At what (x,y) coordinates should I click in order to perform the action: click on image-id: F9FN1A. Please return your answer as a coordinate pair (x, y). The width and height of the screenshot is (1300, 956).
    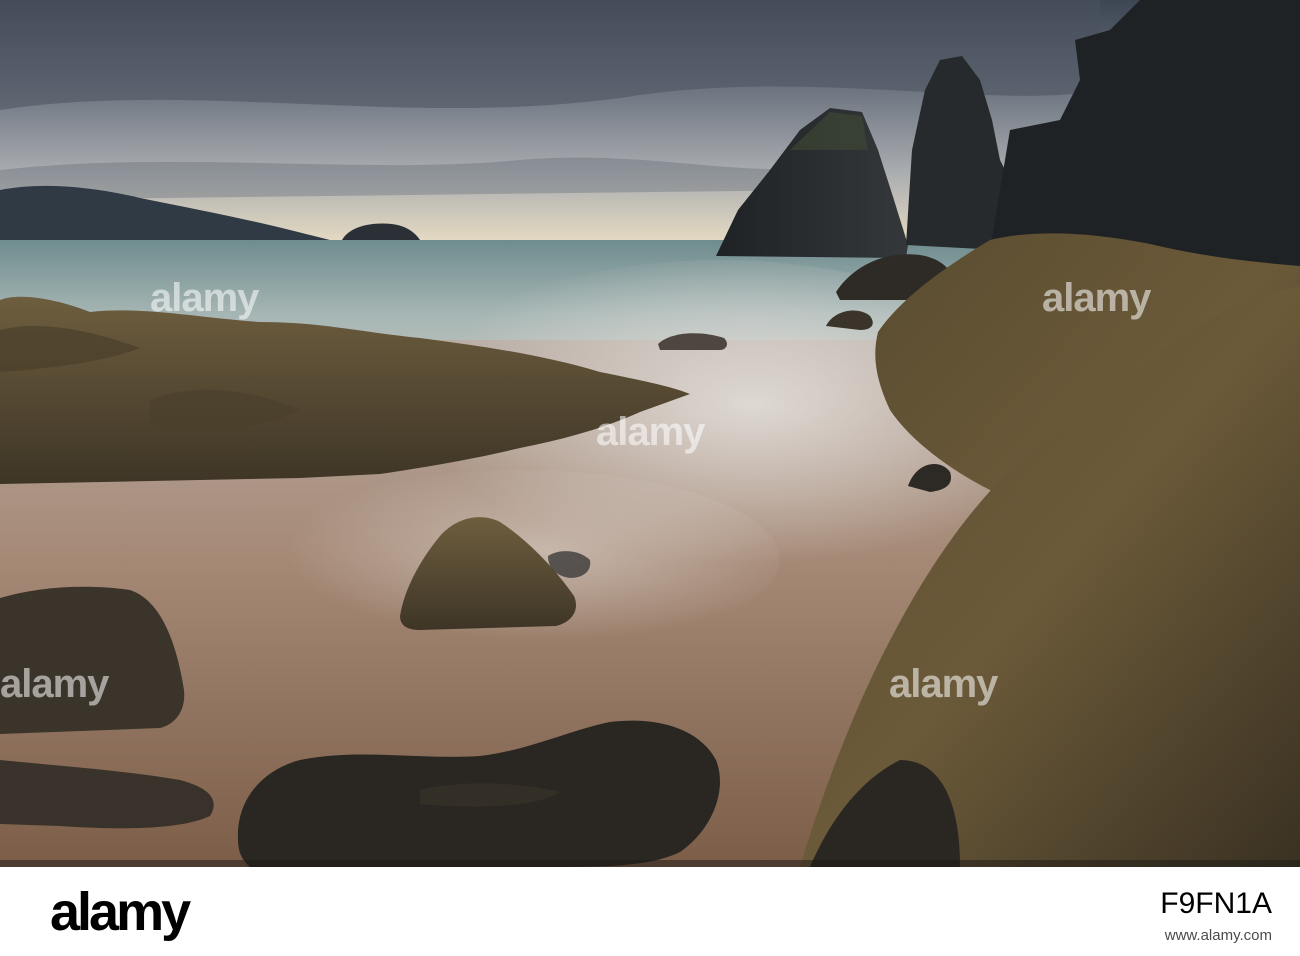
    Looking at the image, I should click on (1216, 903).